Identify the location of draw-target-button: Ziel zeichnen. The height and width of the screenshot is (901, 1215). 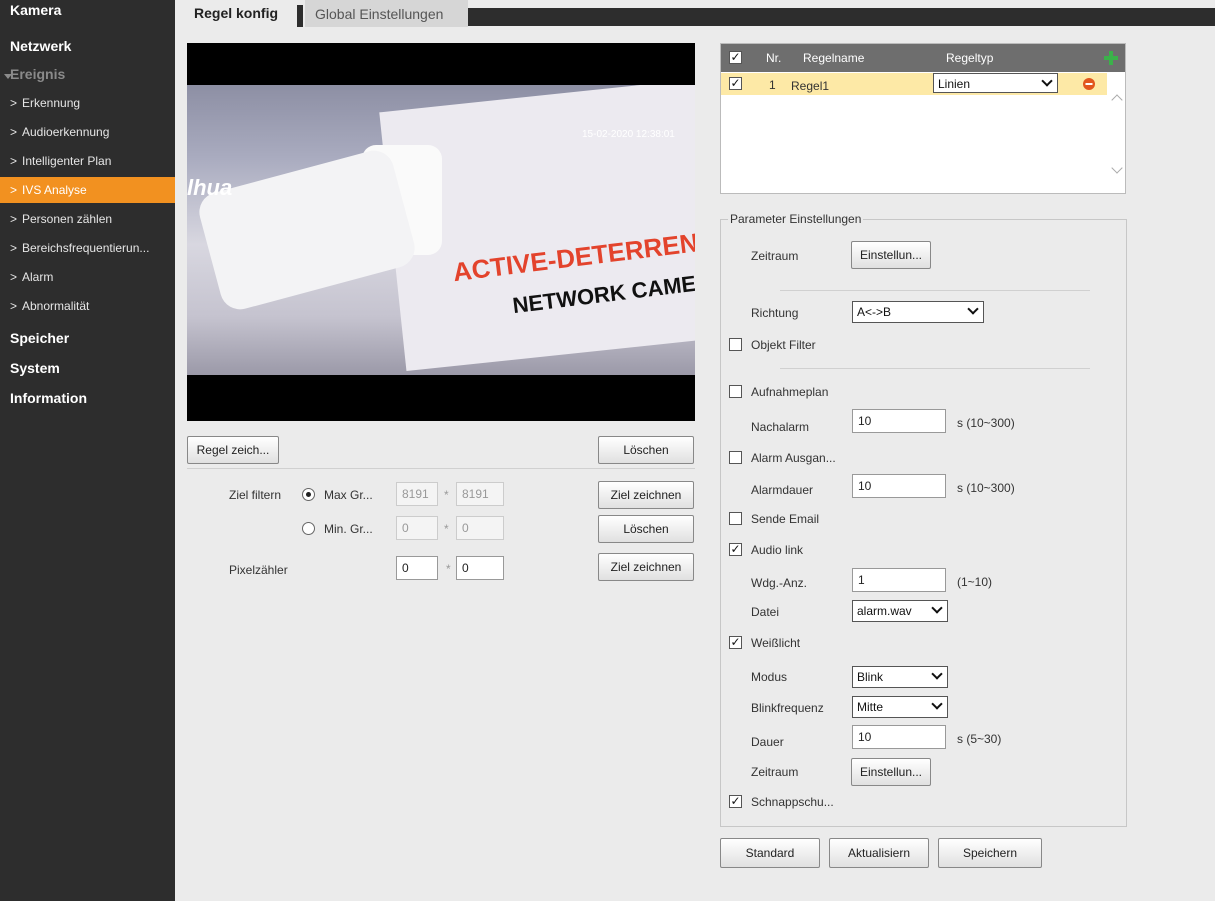
(646, 495).